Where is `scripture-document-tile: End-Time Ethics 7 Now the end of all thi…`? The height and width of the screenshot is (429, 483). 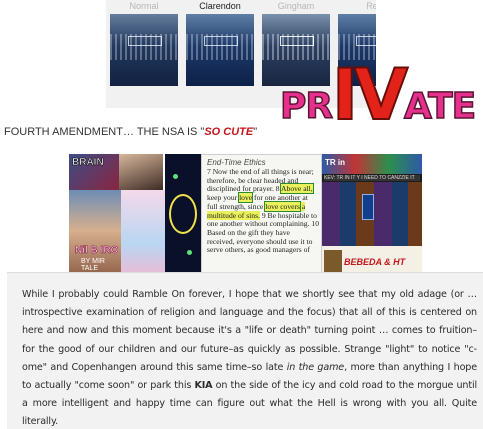 scripture-document-tile: End-Time Ethics 7 Now the end of all thi… is located at coordinates (261, 217).